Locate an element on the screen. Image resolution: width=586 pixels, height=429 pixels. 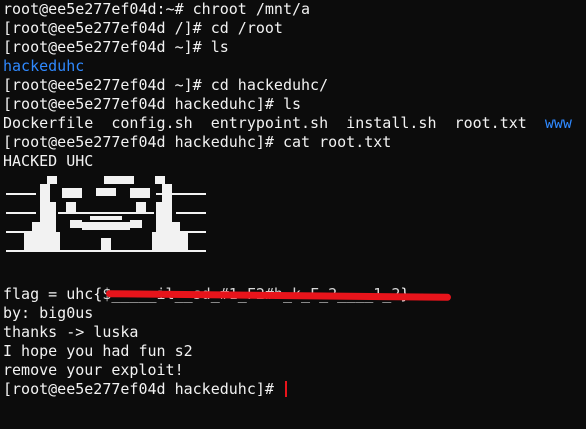
flag-prefix: flag = uhc{ is located at coordinates (53, 294).